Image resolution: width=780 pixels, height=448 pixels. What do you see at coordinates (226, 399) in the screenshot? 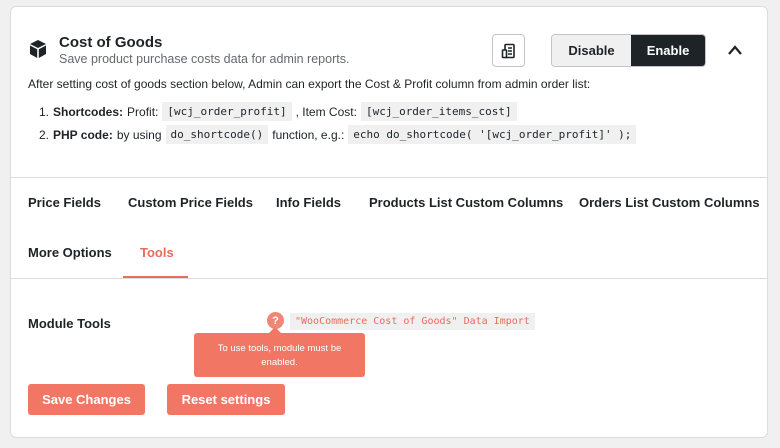
I see `reset-settings-button: Reset settings` at bounding box center [226, 399].